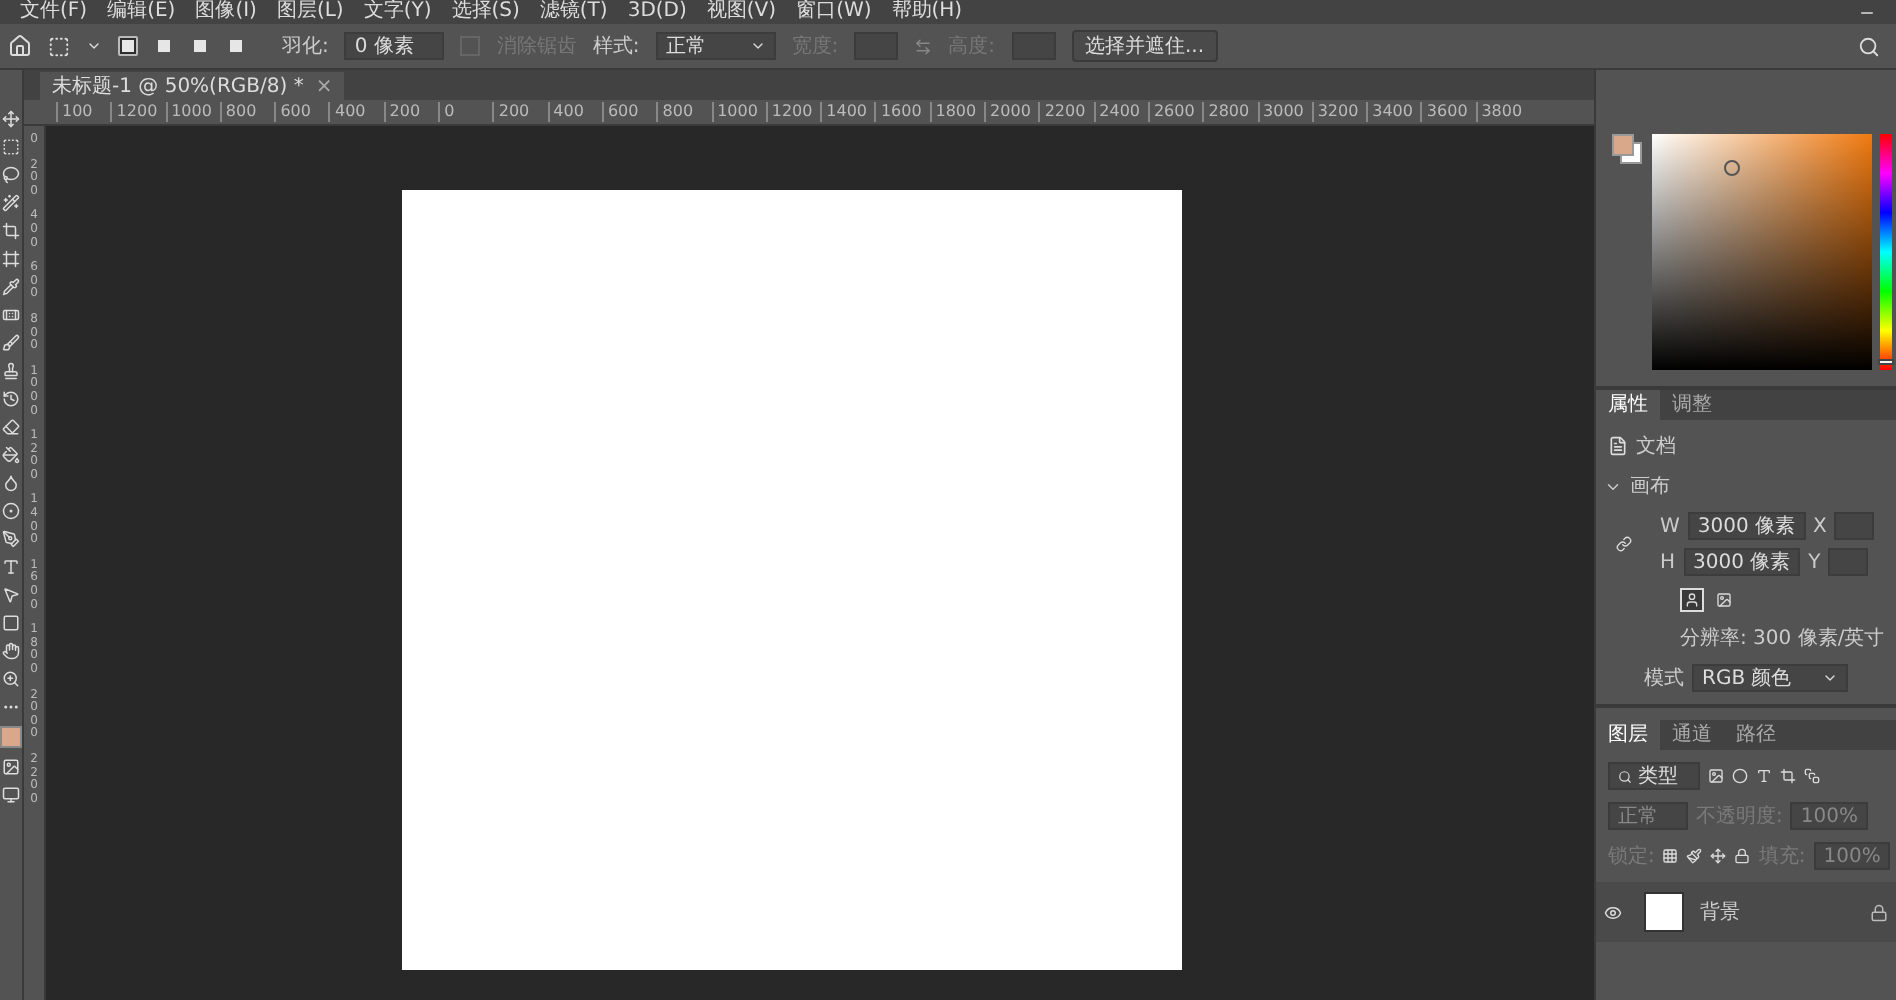  What do you see at coordinates (226, 12) in the screenshot?
I see `menu-item: 图像(I)` at bounding box center [226, 12].